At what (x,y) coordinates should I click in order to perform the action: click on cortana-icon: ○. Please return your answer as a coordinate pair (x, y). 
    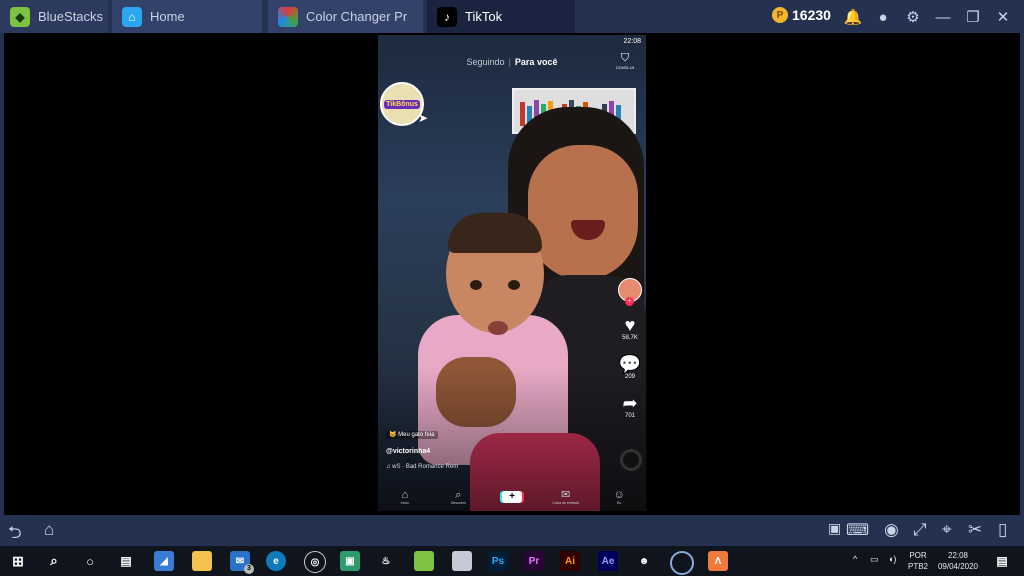
    Looking at the image, I should click on (90, 561).